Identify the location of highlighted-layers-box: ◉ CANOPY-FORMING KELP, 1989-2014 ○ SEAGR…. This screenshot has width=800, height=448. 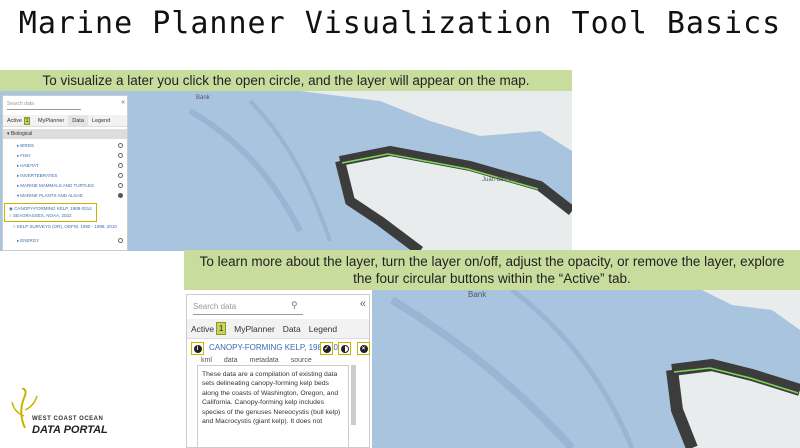
(50, 212).